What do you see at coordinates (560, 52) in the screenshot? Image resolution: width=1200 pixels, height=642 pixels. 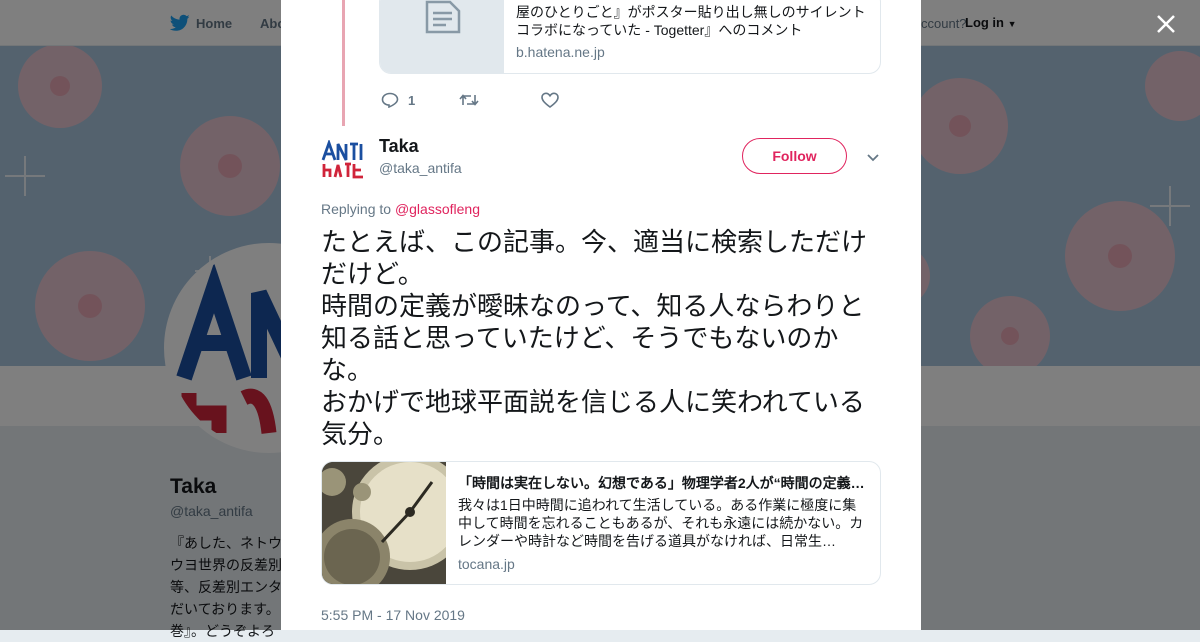 I see `quoted-card-domain: b.hatena.ne.jp` at bounding box center [560, 52].